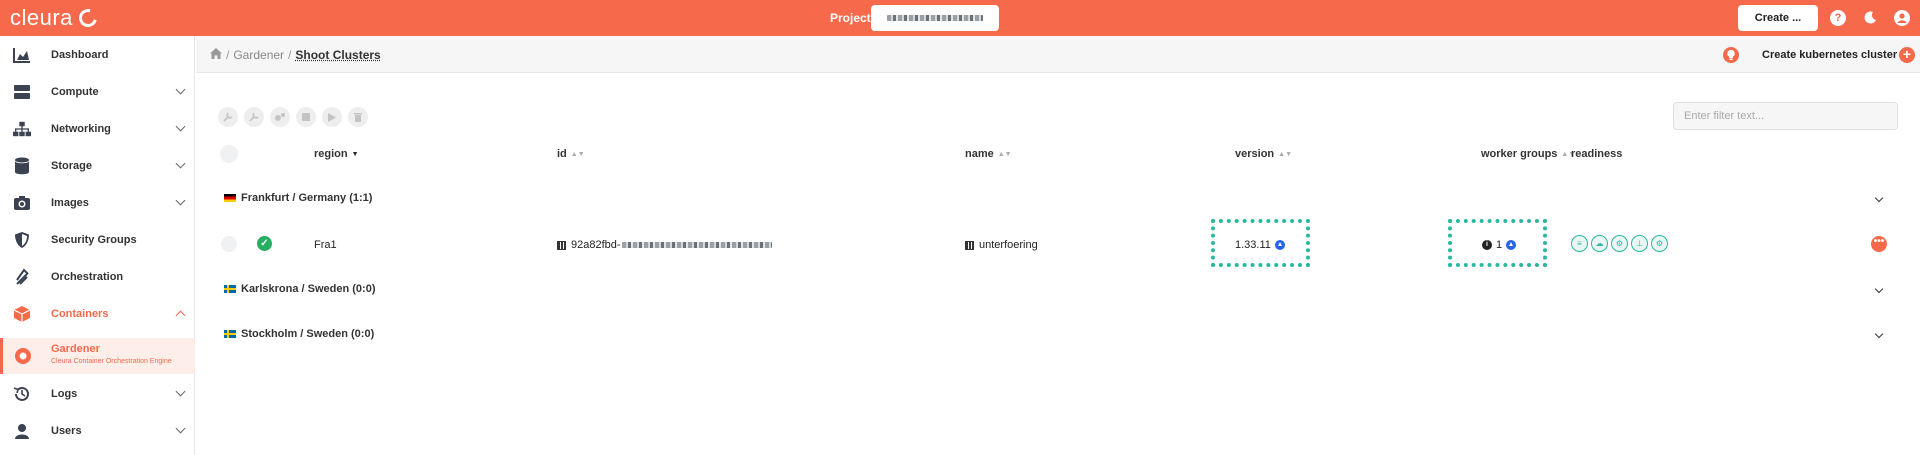  I want to click on cluster-version: 1.33.11, so click(1253, 245).